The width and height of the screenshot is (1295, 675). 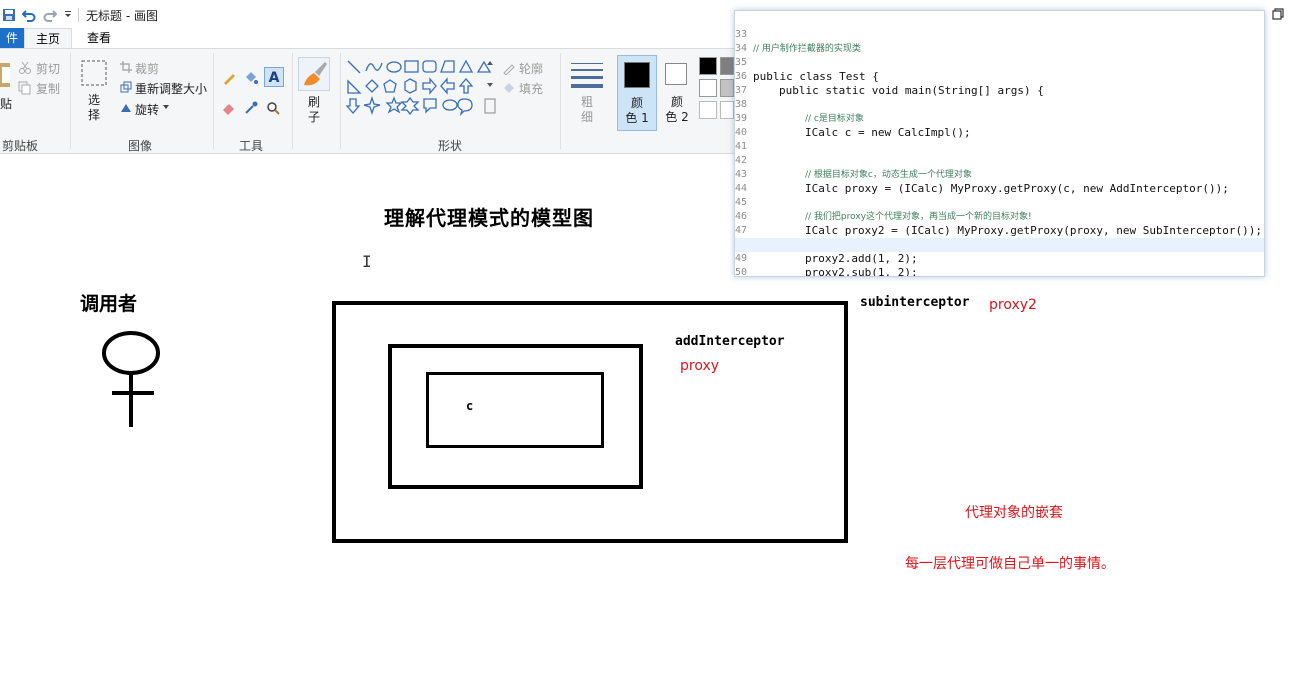 I want to click on rotate-dropdown-icon, so click(x=166, y=107).